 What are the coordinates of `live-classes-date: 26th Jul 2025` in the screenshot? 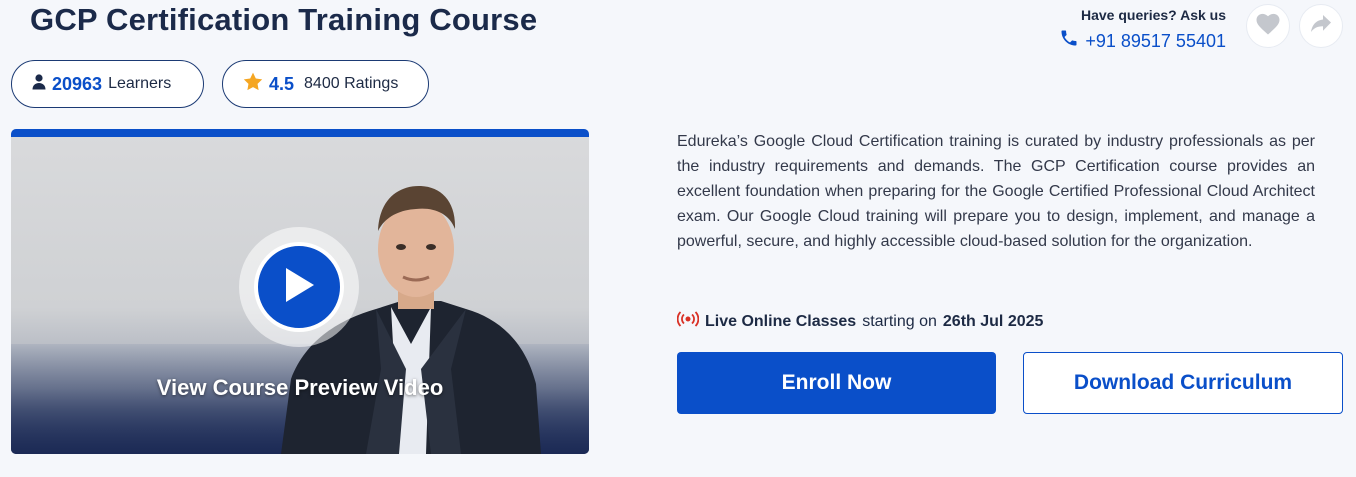 It's located at (993, 321).